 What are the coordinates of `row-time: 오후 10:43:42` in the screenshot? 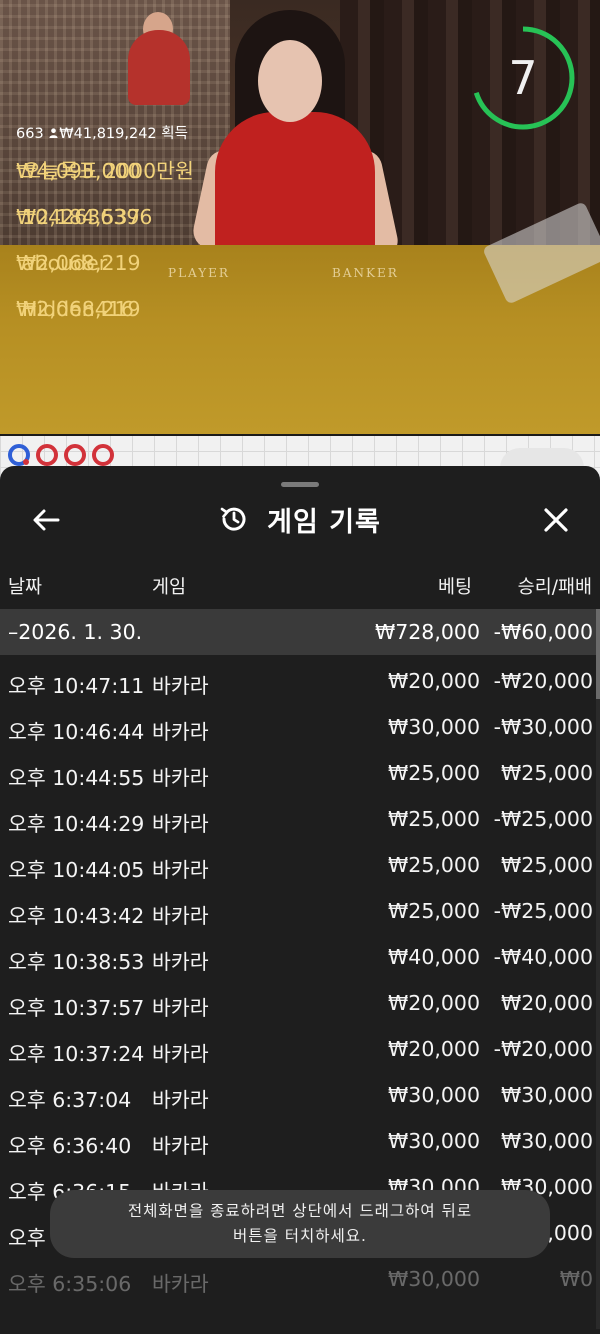 It's located at (76, 916).